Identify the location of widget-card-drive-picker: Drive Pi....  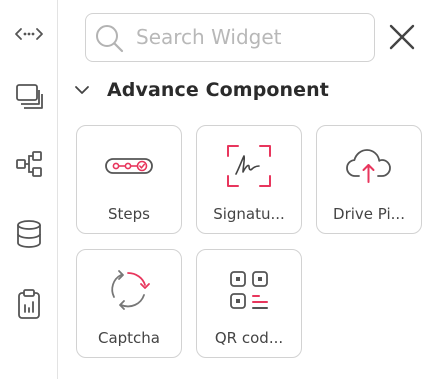
(369, 179).